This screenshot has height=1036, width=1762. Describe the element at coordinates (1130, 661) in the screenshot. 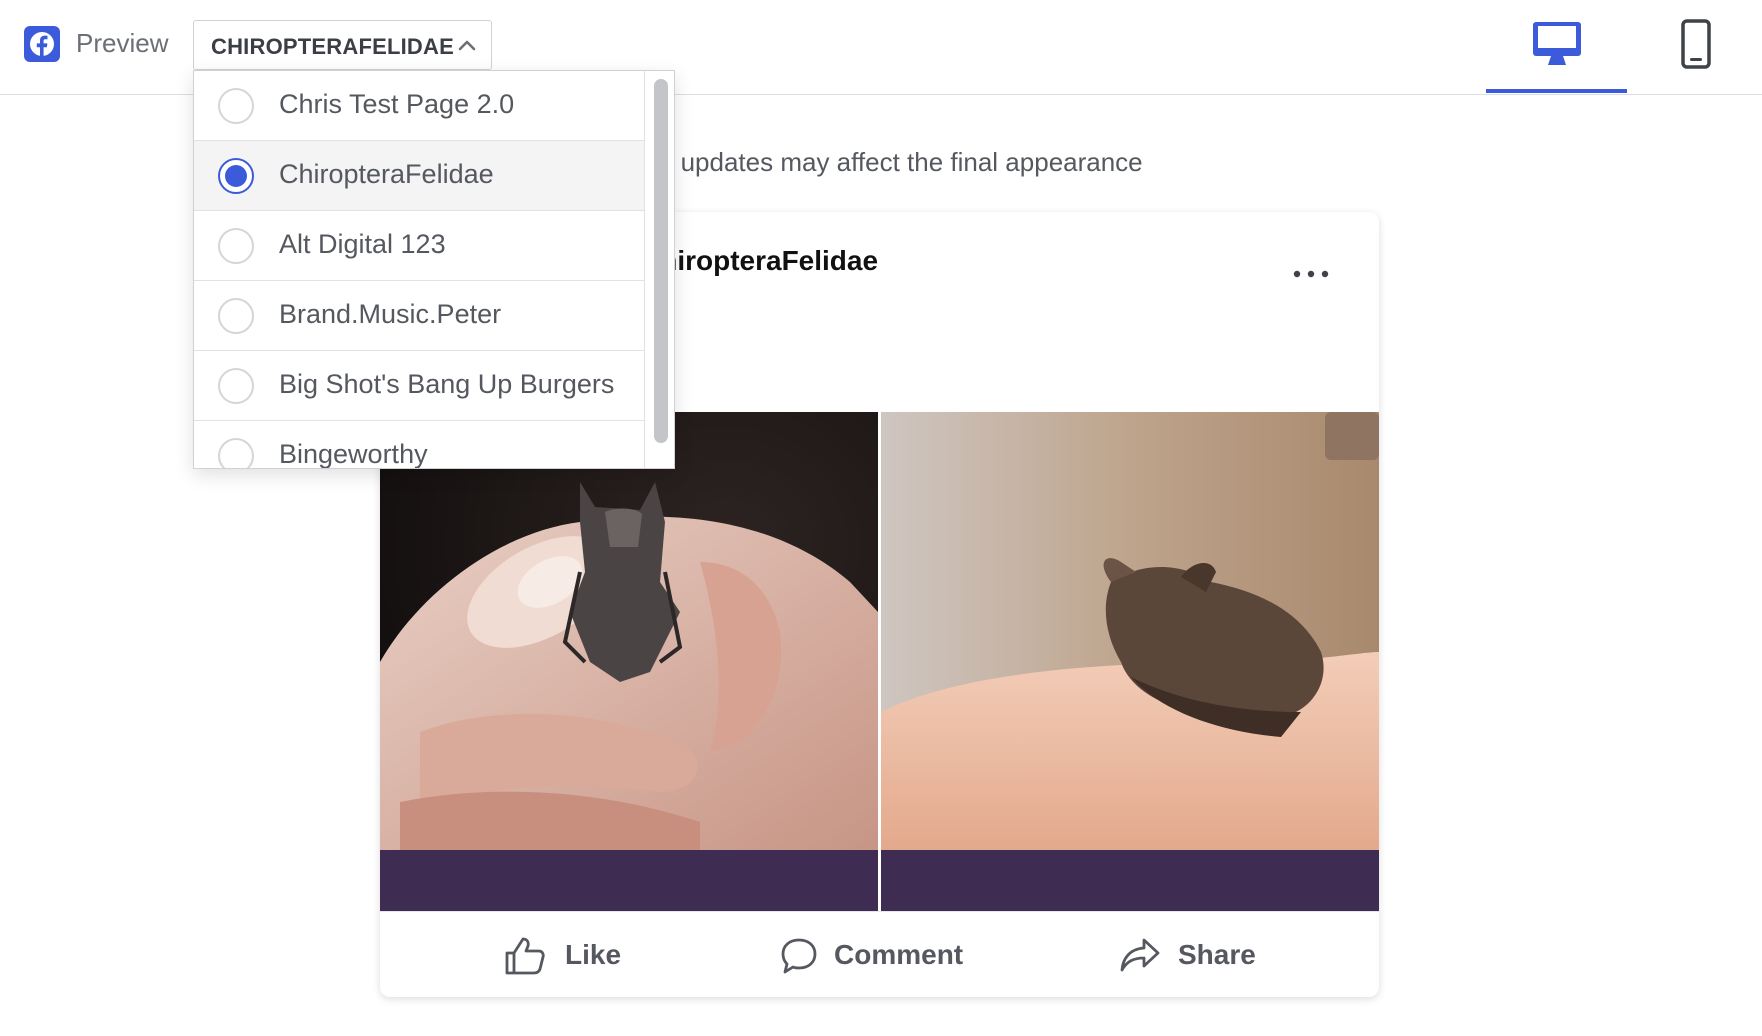

I see `bat-on-finger-photo` at that location.